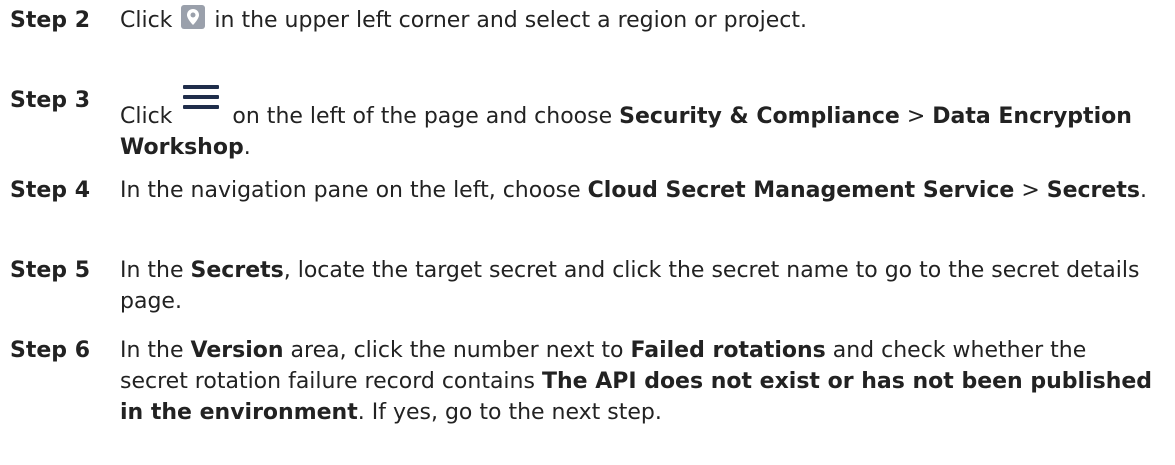 The width and height of the screenshot is (1175, 465). Describe the element at coordinates (50, 270) in the screenshot. I see `step-label: Step 5` at that location.